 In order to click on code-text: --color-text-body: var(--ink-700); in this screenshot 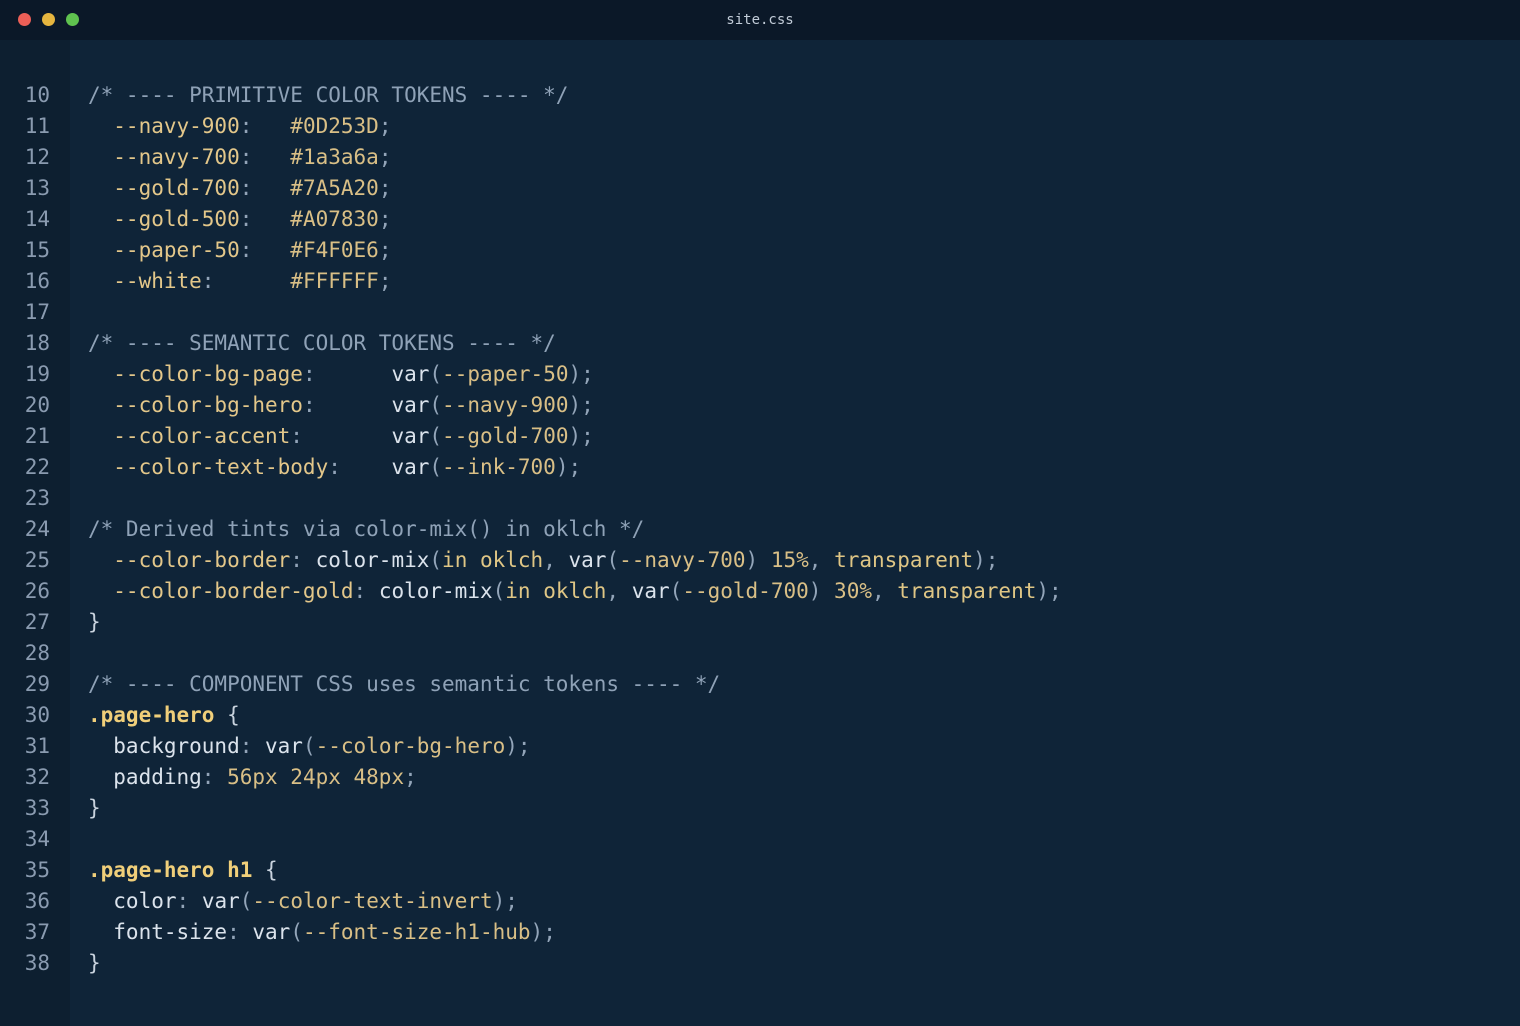, I will do `click(334, 467)`.